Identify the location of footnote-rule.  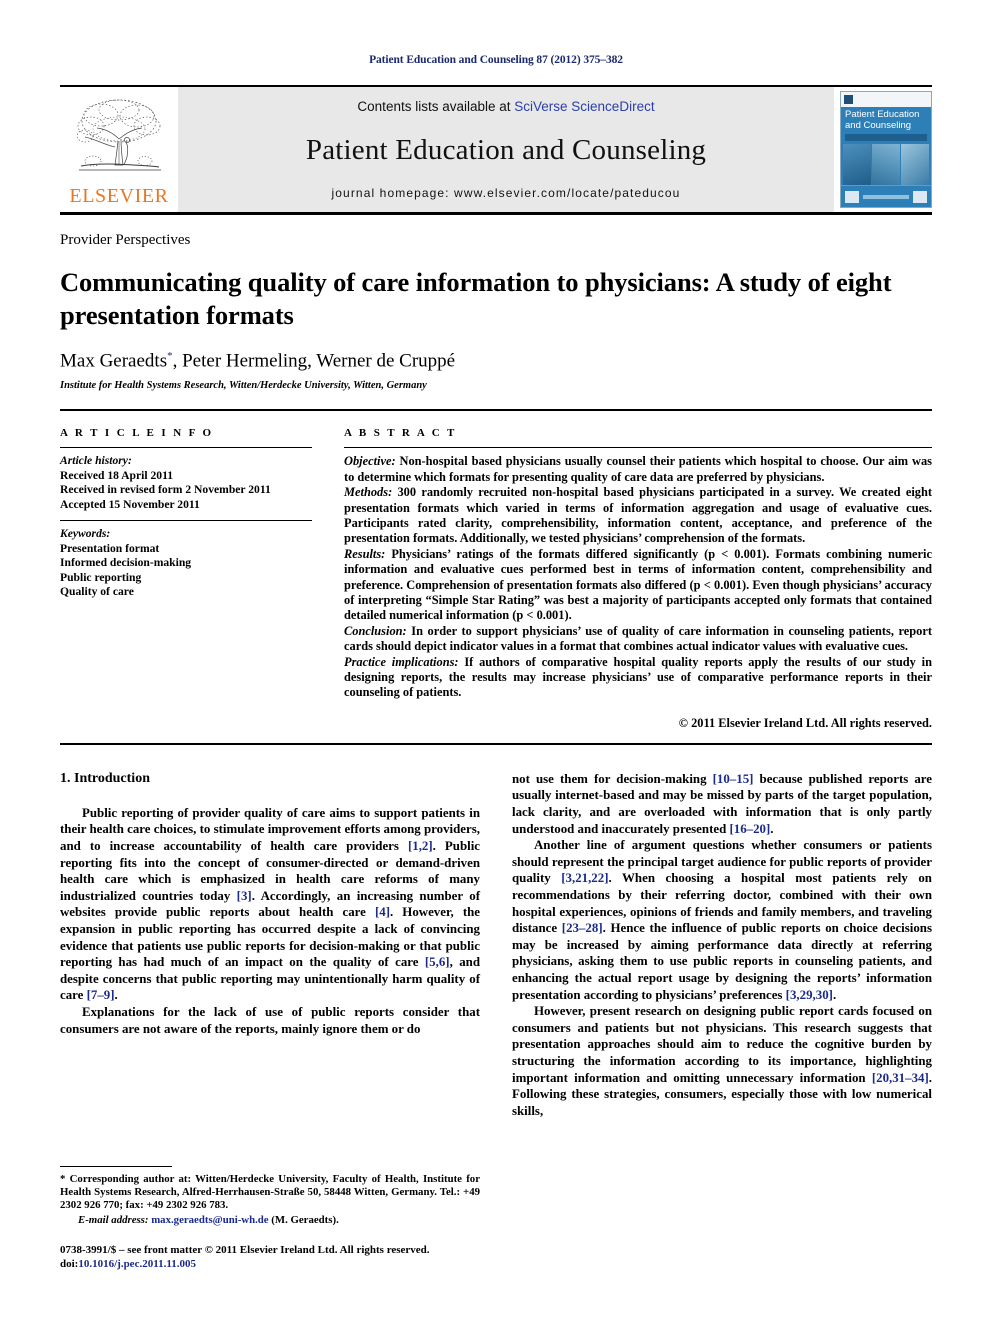
(116, 1167).